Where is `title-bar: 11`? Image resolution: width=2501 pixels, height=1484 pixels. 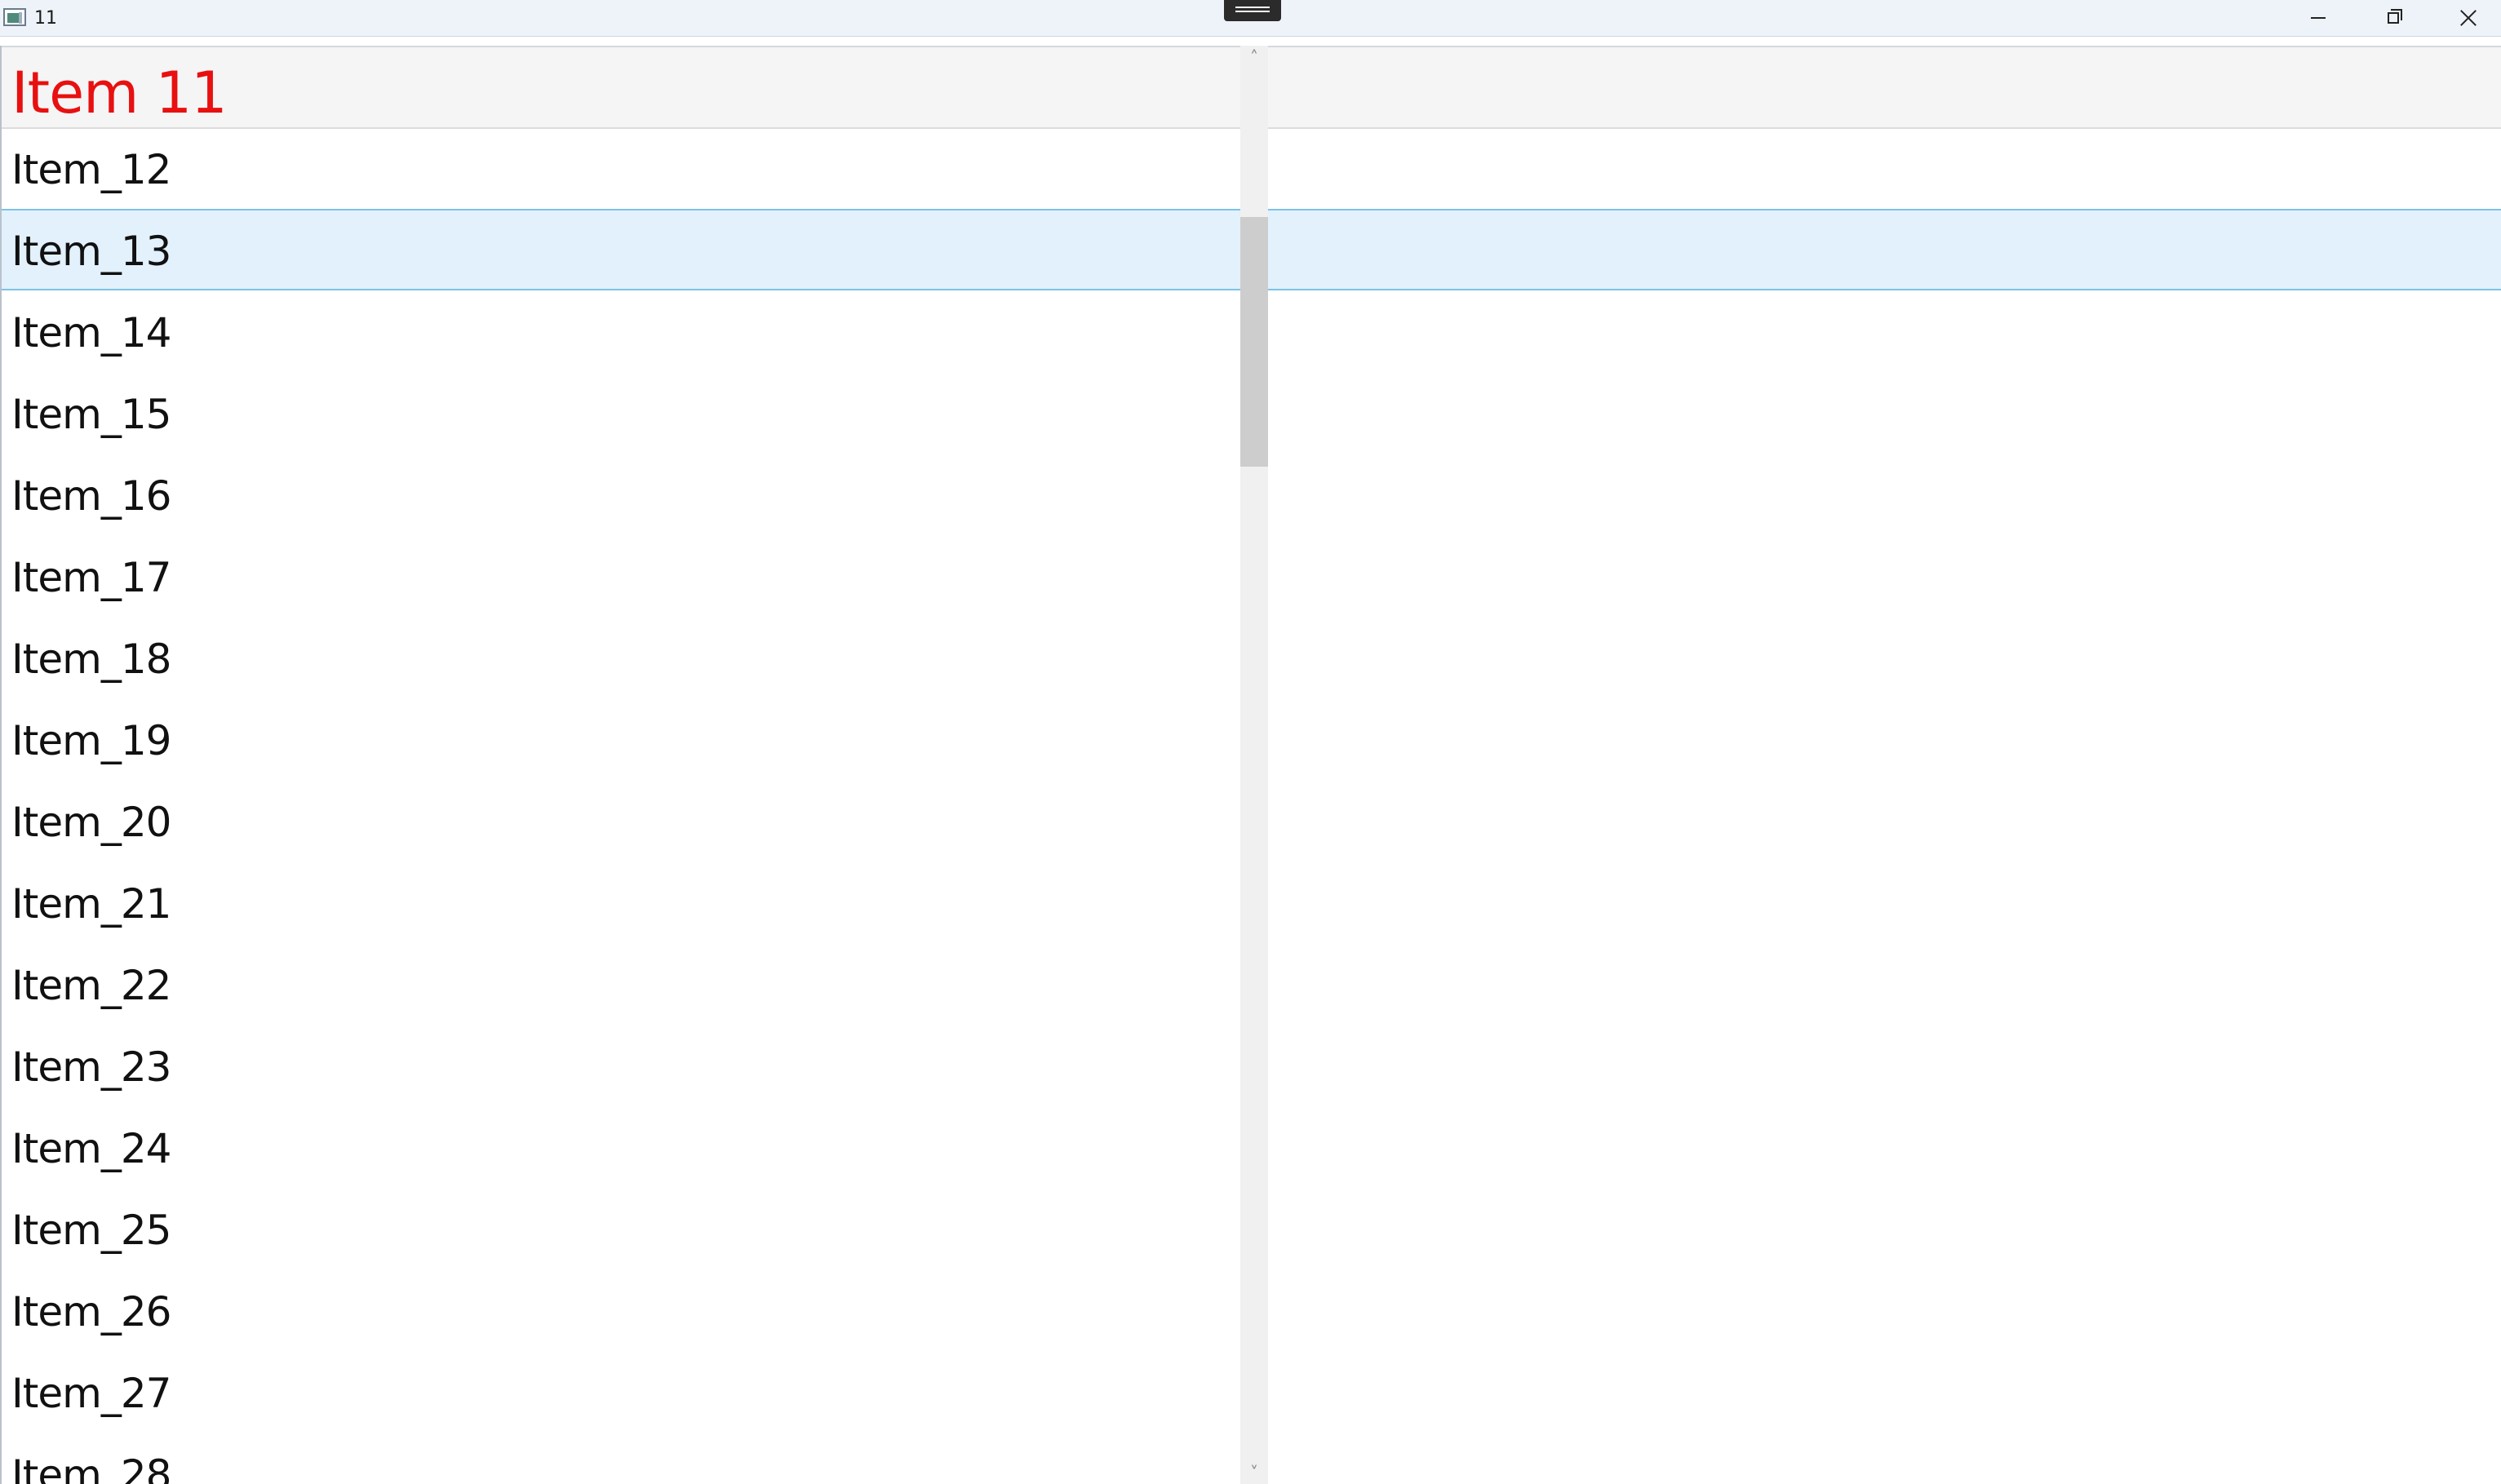 title-bar: 11 is located at coordinates (1250, 18).